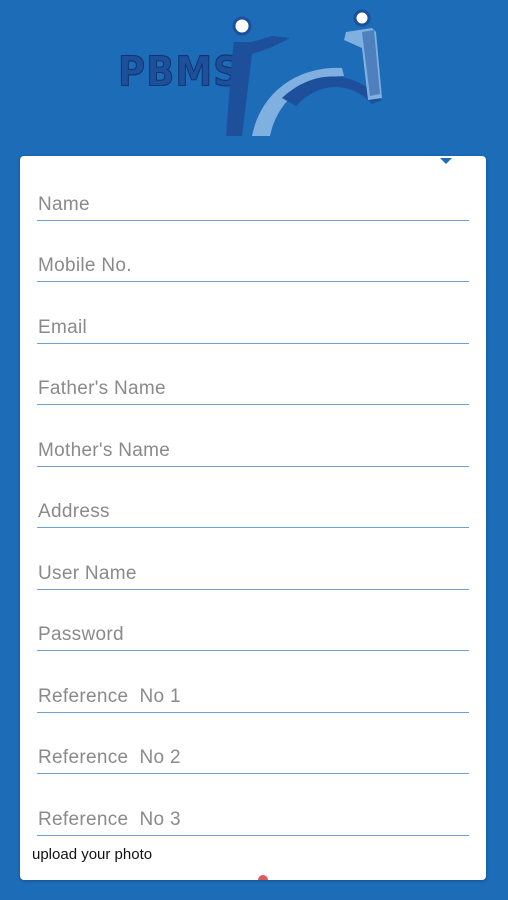 The image size is (508, 900). I want to click on mobile-input, so click(254, 266).